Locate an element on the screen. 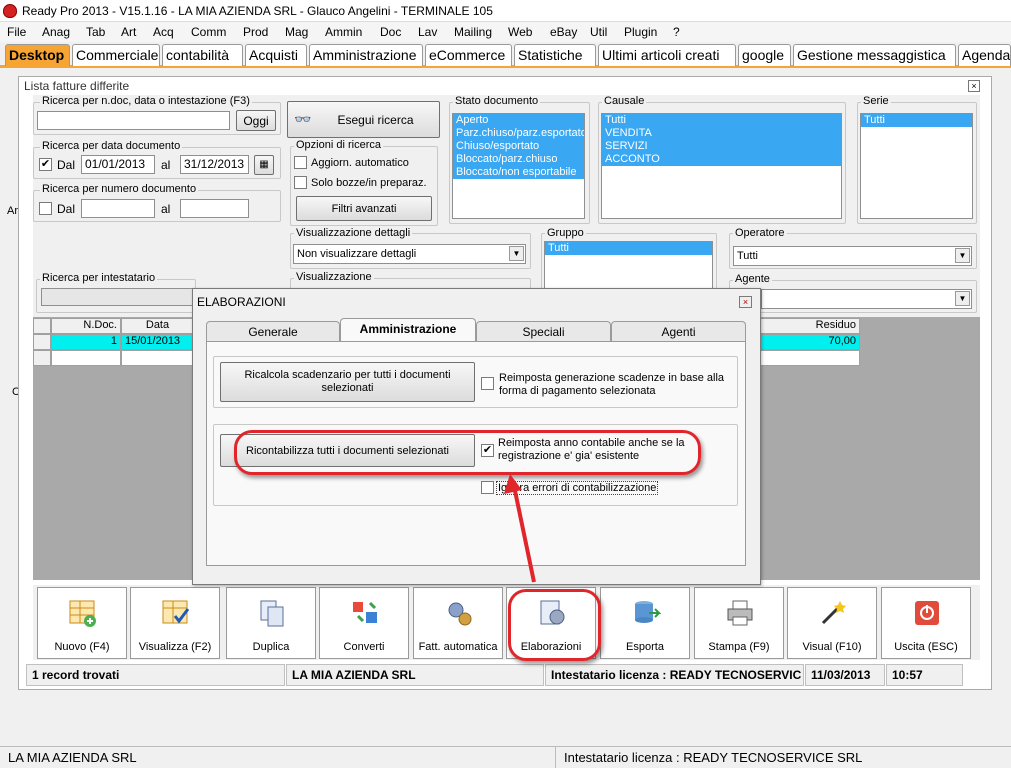  menu-web: Web is located at coordinates (520, 32).